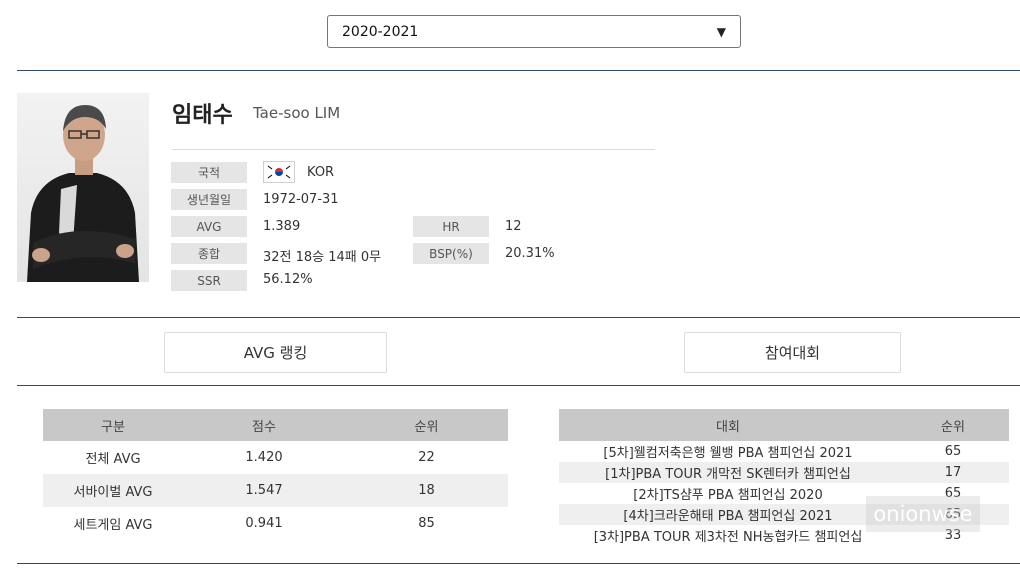 Image resolution: width=1020 pixels, height=573 pixels. What do you see at coordinates (530, 253) in the screenshot?
I see `bsp-value: 20.31%` at bounding box center [530, 253].